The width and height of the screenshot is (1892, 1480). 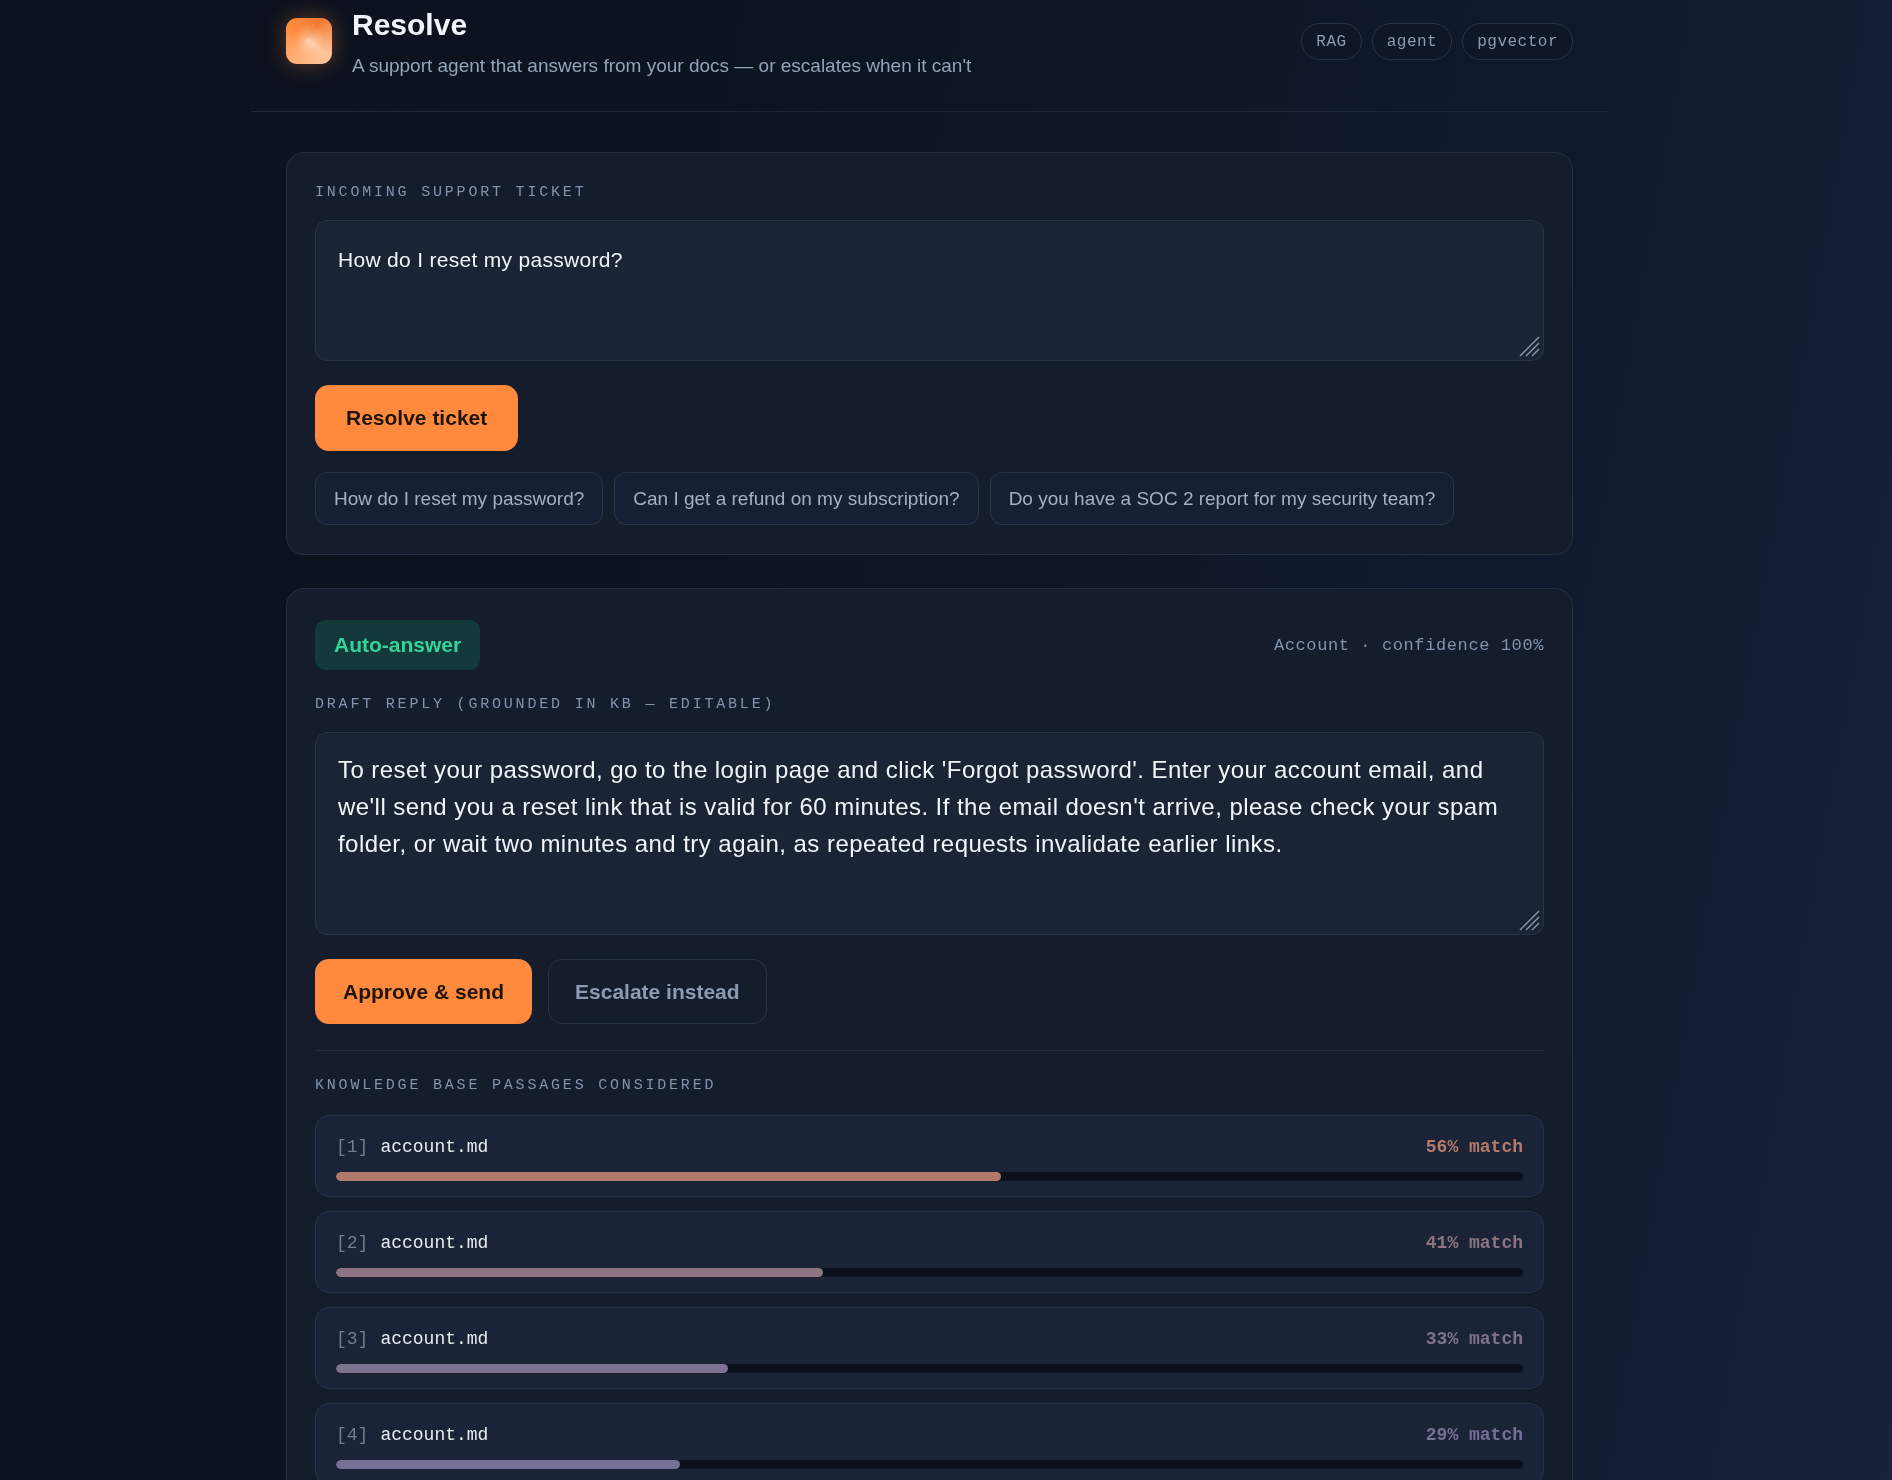 I want to click on tag-pill: RAG, so click(x=1331, y=41).